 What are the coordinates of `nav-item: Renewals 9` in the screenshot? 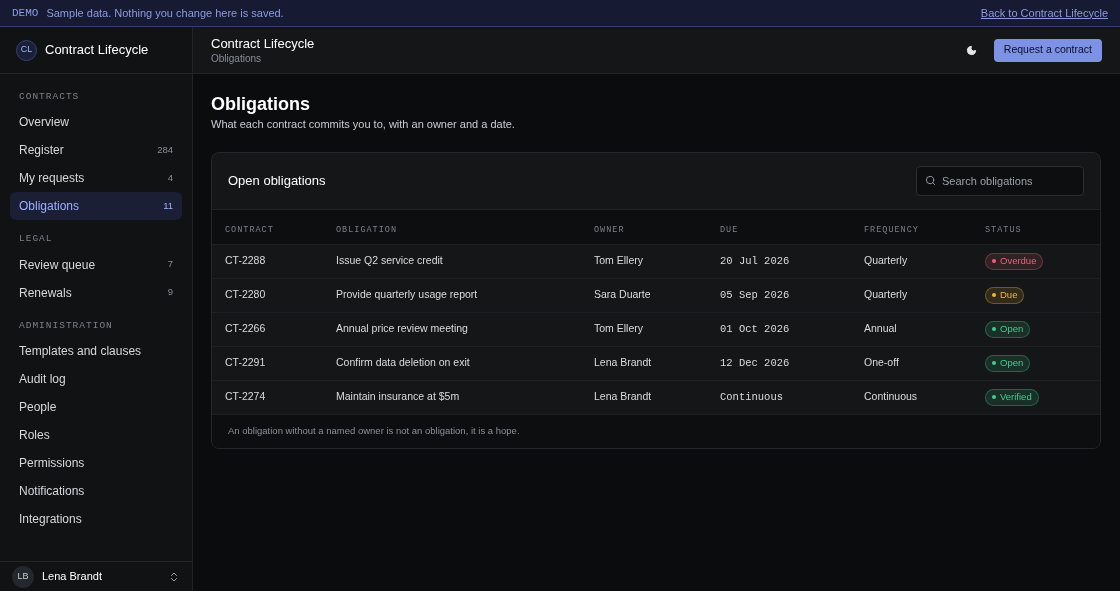 It's located at (96, 292).